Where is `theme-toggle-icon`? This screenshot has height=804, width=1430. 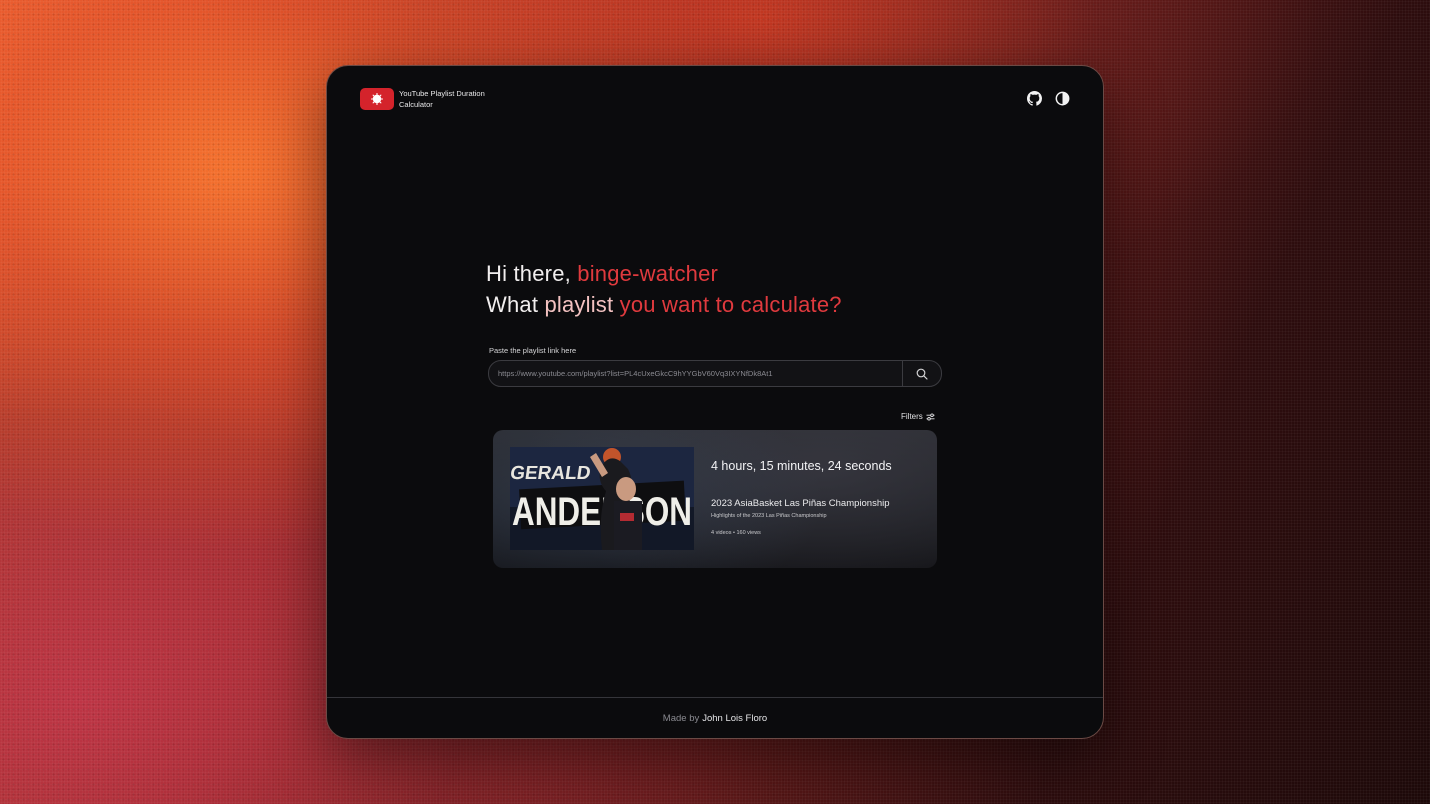
theme-toggle-icon is located at coordinates (1062, 98).